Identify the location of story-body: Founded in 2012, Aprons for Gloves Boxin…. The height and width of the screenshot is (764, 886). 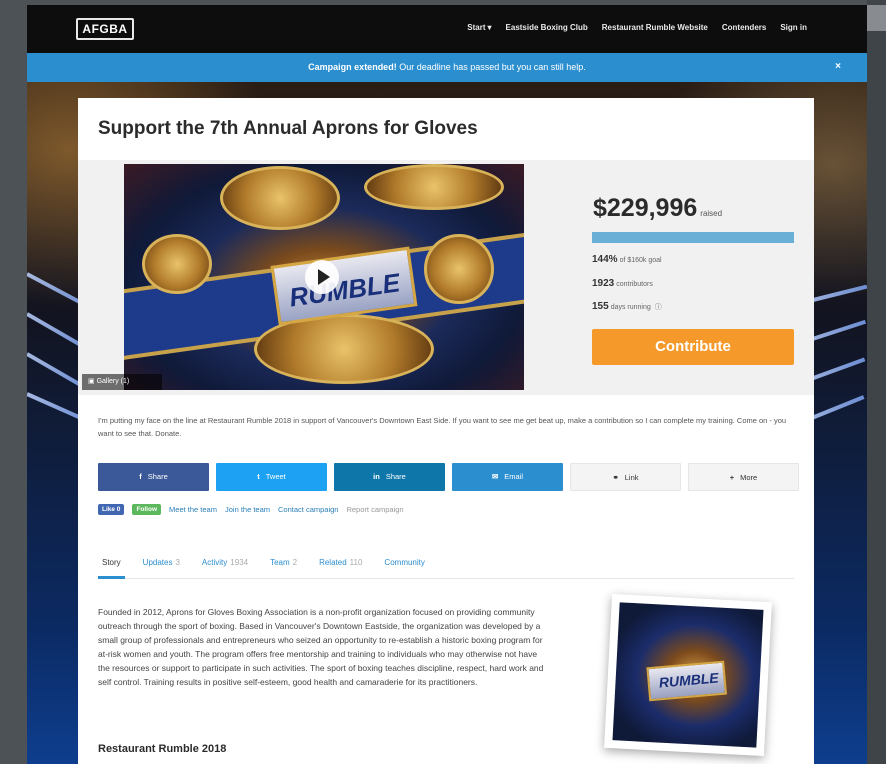
(321, 647).